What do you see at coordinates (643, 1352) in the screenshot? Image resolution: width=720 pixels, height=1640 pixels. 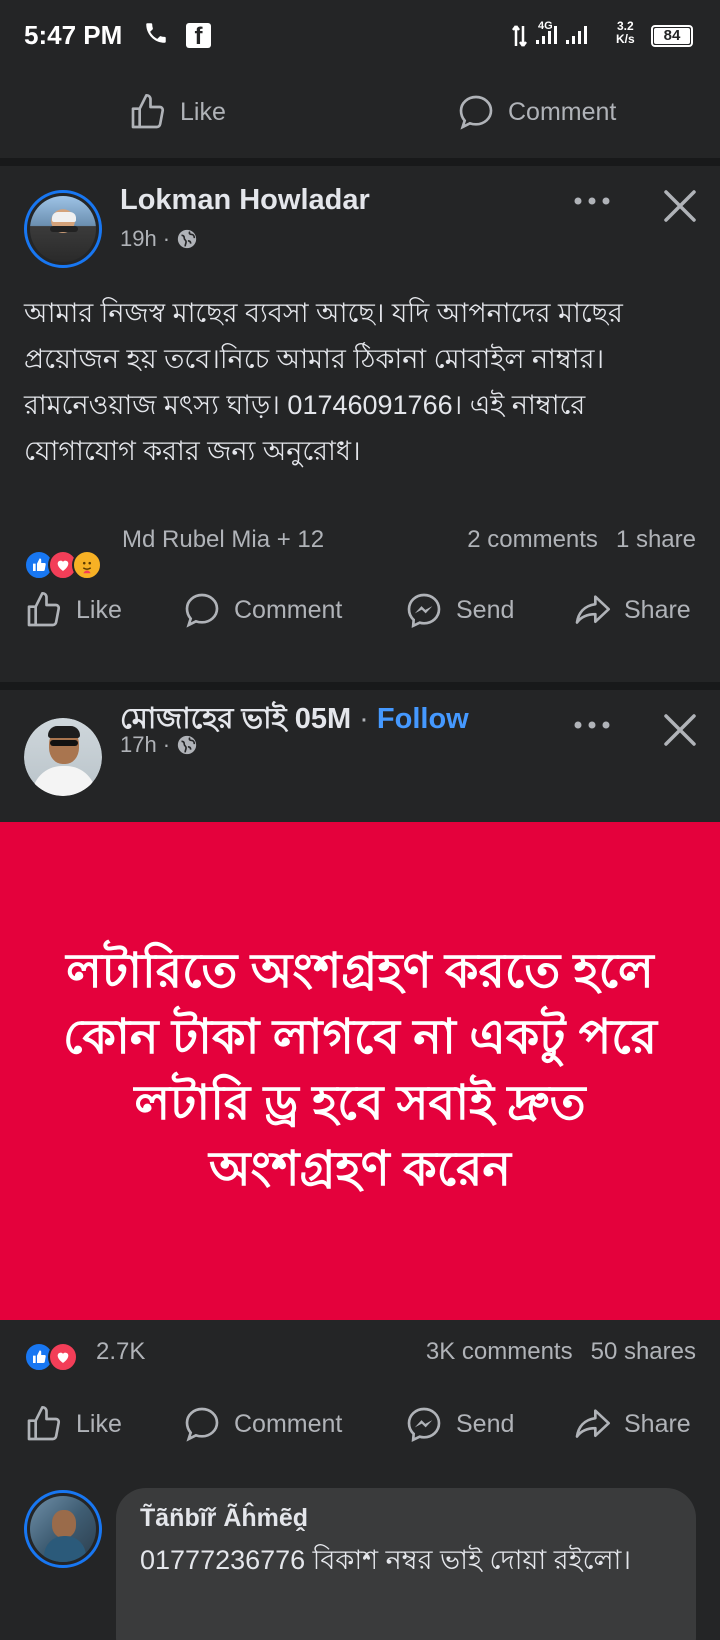 I see `shares-count: 50 shares` at bounding box center [643, 1352].